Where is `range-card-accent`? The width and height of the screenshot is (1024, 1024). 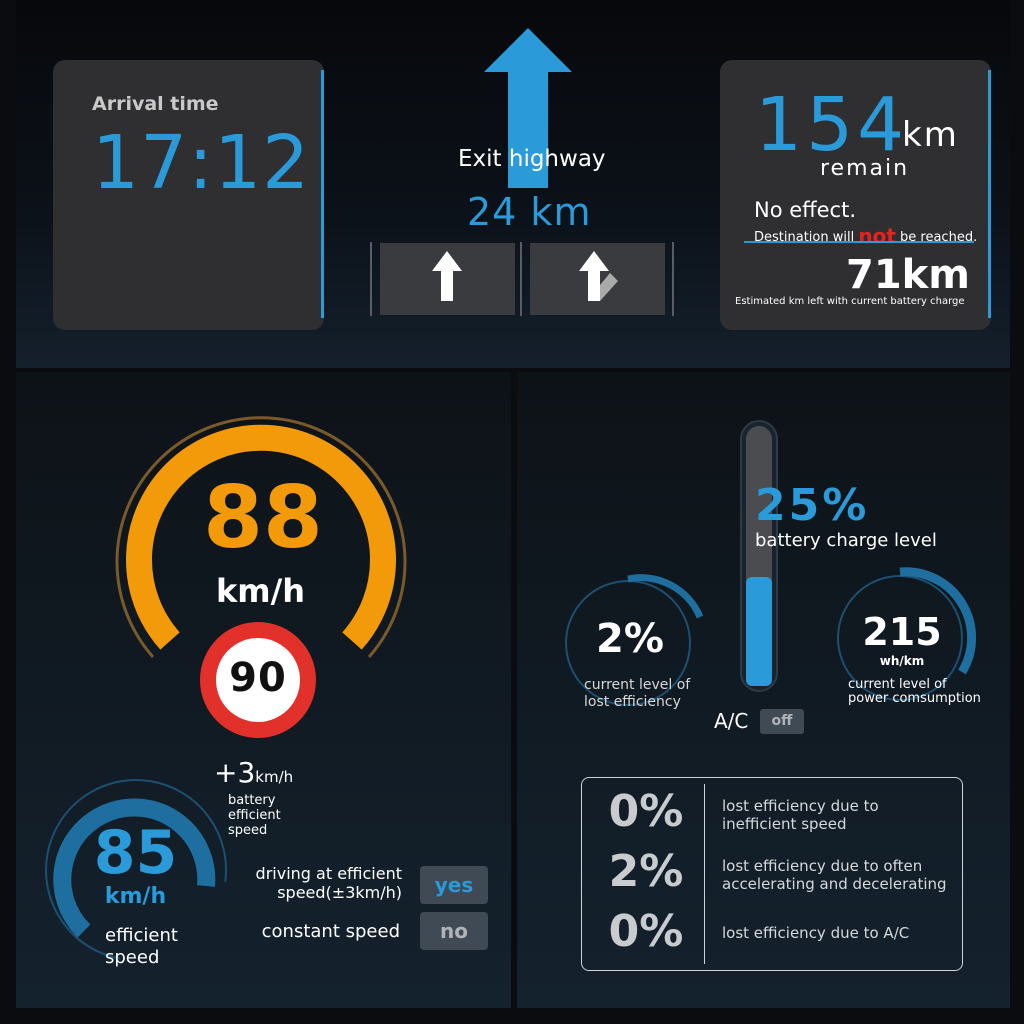
range-card-accent is located at coordinates (989, 194).